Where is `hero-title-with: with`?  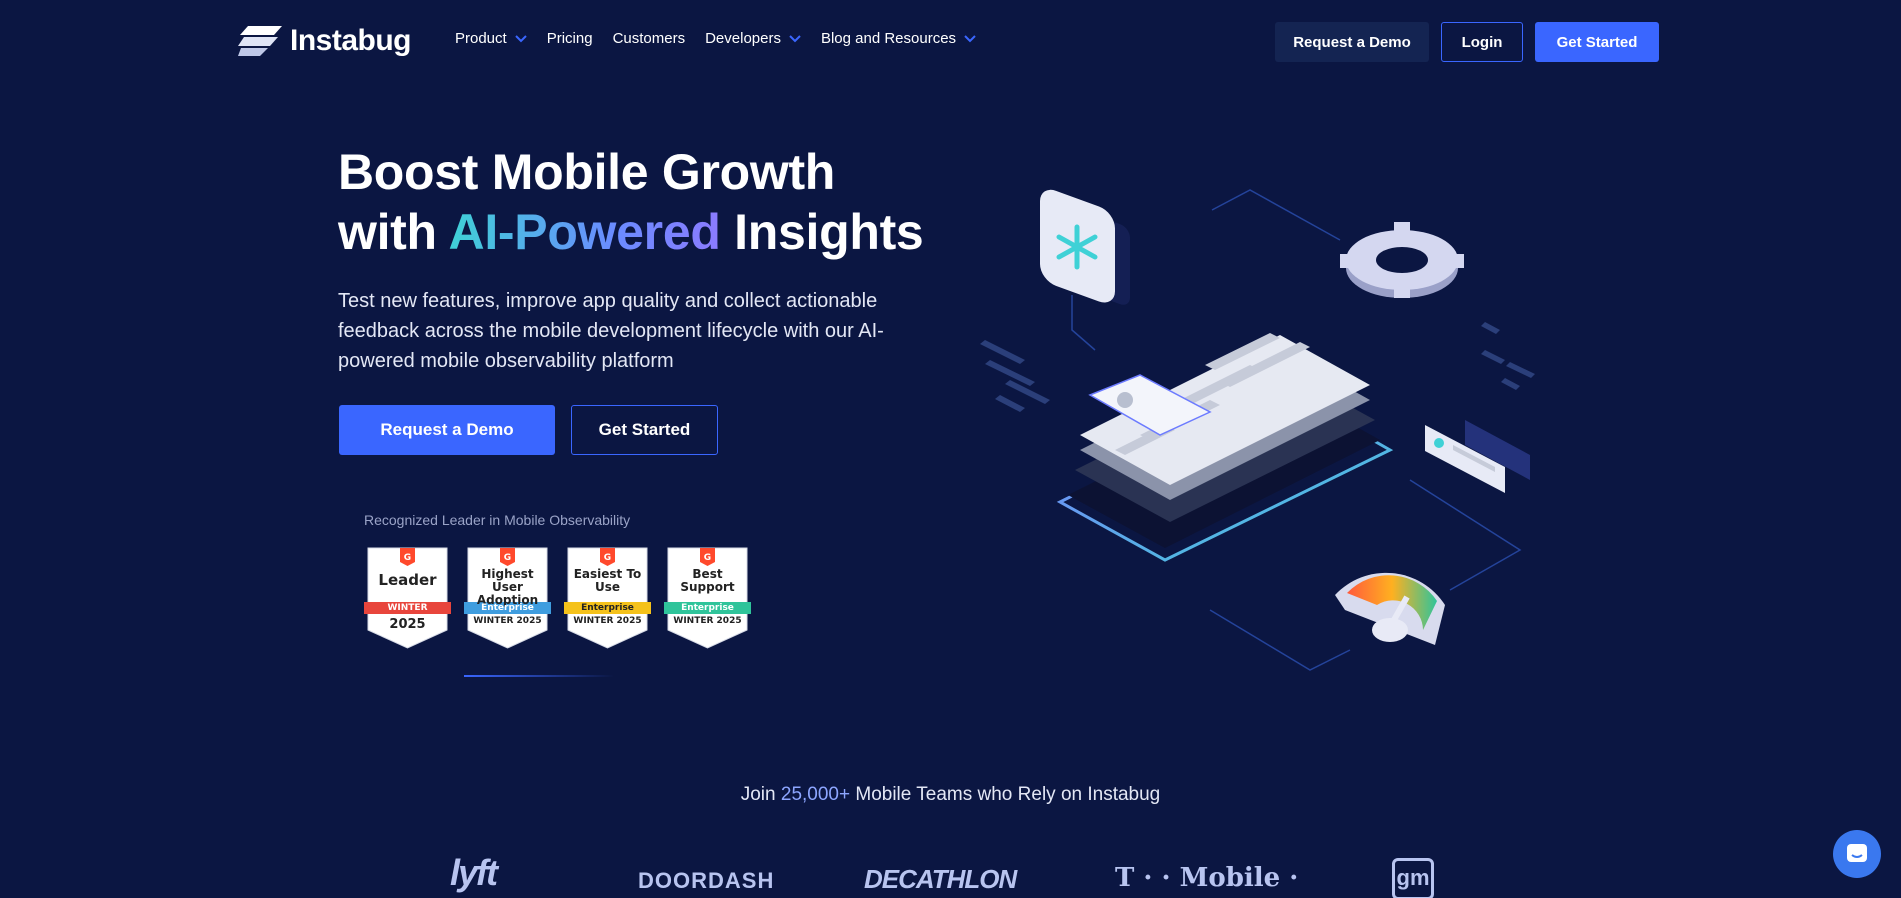 hero-title-with: with is located at coordinates (393, 232).